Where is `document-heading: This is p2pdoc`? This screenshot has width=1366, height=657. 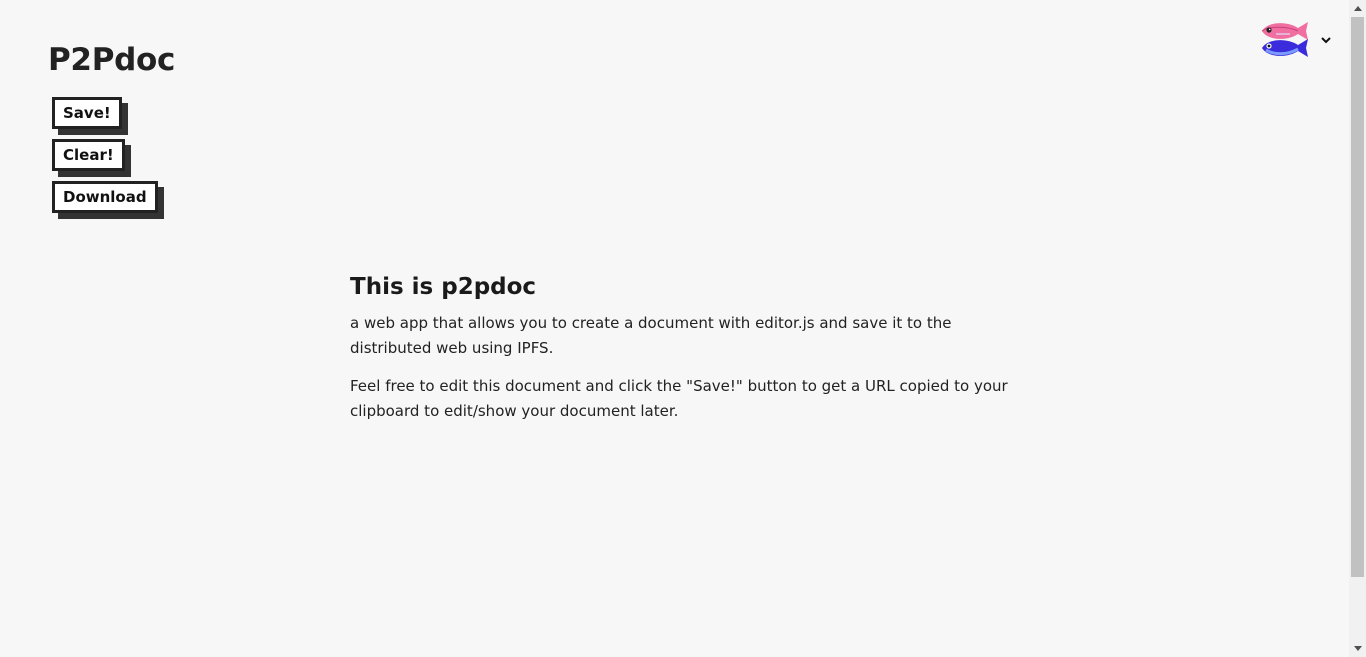 document-heading: This is p2pdoc is located at coordinates (680, 287).